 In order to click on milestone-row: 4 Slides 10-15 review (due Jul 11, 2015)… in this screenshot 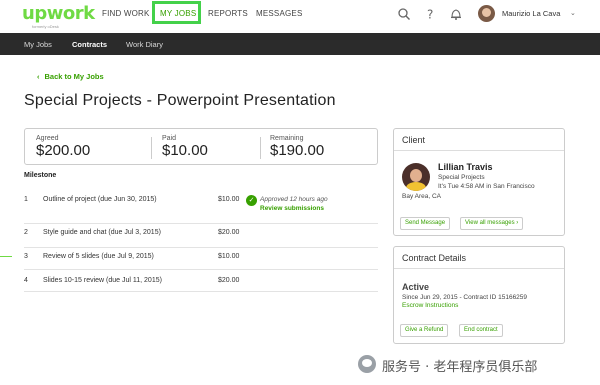, I will do `click(201, 281)`.